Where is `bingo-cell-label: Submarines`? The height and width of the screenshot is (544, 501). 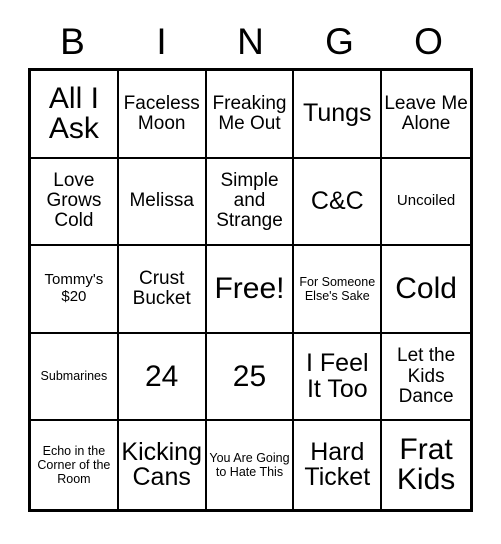
bingo-cell-label: Submarines is located at coordinates (74, 376).